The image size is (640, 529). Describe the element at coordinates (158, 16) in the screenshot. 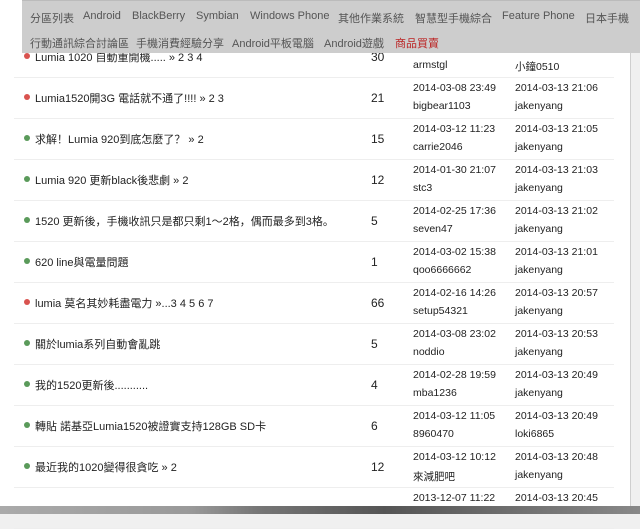

I see `nav-item: BlackBerry` at that location.